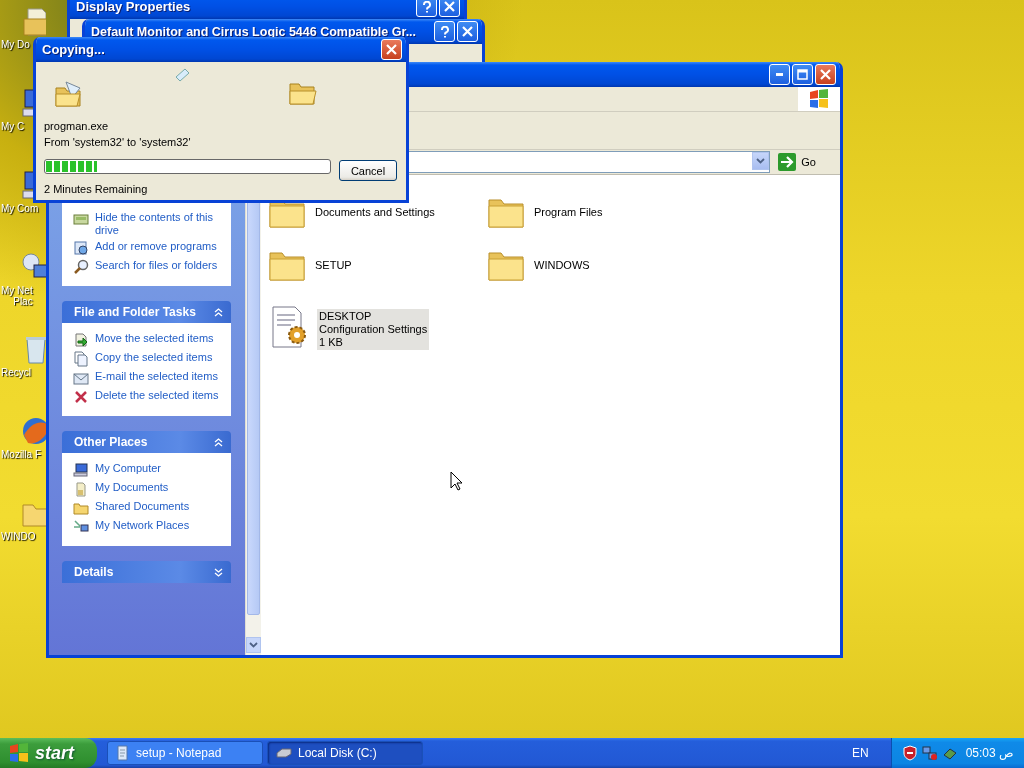 The image size is (1024, 768). I want to click on maximize-button, so click(802, 74).